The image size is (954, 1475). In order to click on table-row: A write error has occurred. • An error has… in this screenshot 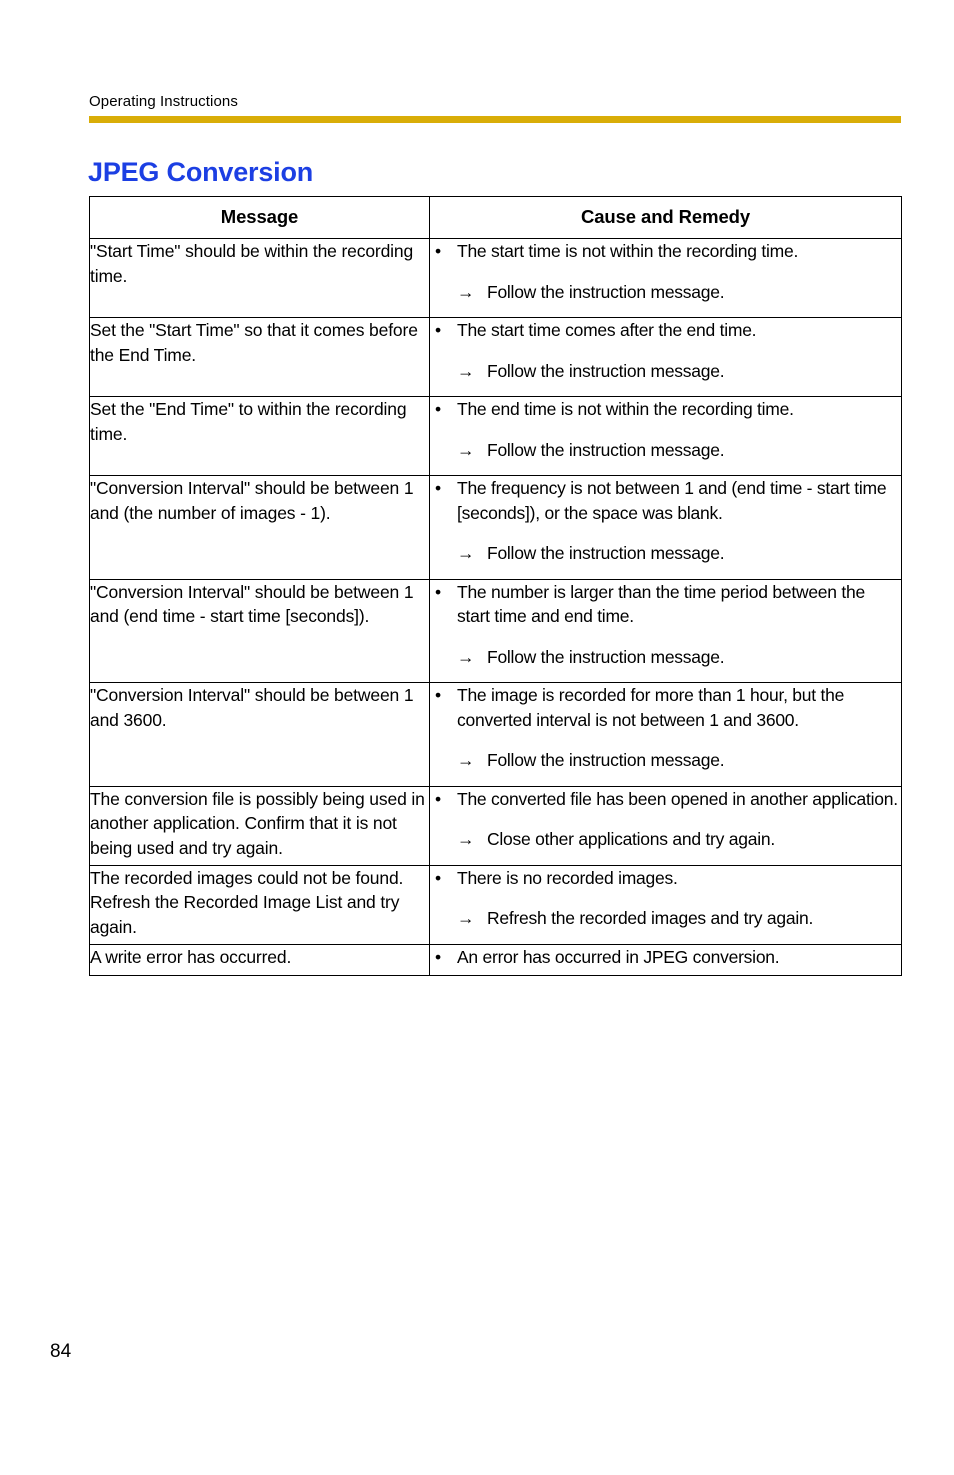, I will do `click(495, 959)`.